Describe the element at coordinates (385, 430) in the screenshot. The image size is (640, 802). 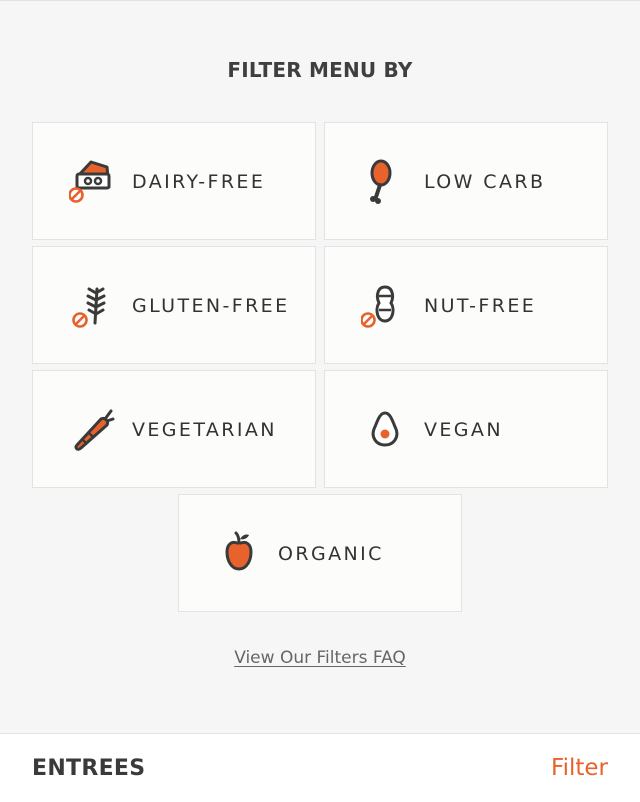
I see `avocado-icon` at that location.